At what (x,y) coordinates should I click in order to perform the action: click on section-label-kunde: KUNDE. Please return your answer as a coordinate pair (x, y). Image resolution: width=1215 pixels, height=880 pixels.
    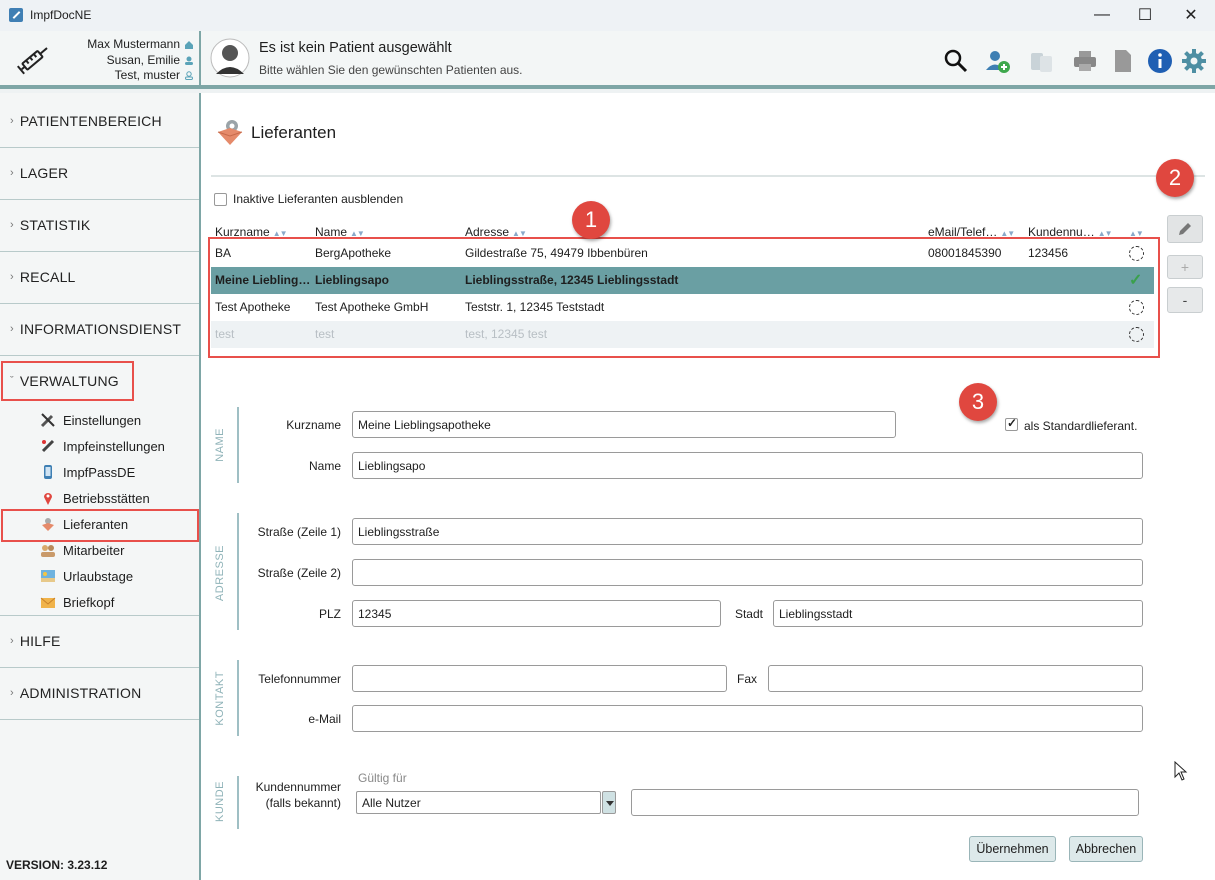
    Looking at the image, I should click on (220, 802).